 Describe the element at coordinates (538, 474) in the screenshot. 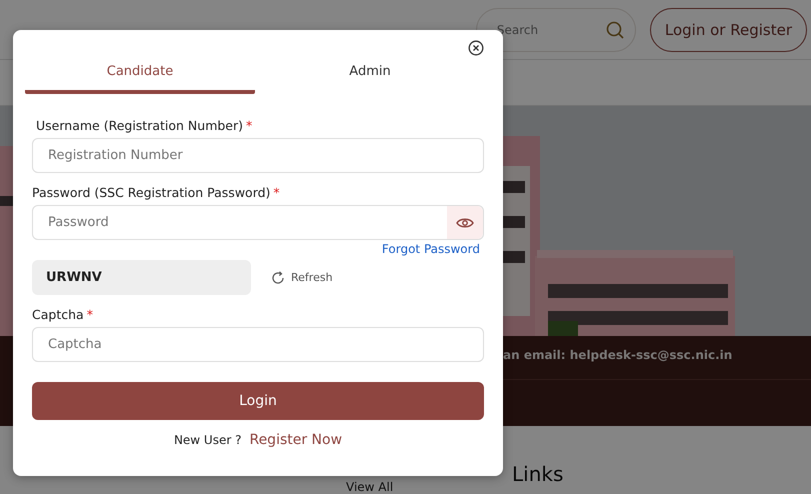

I see `section-heading: Links` at that location.